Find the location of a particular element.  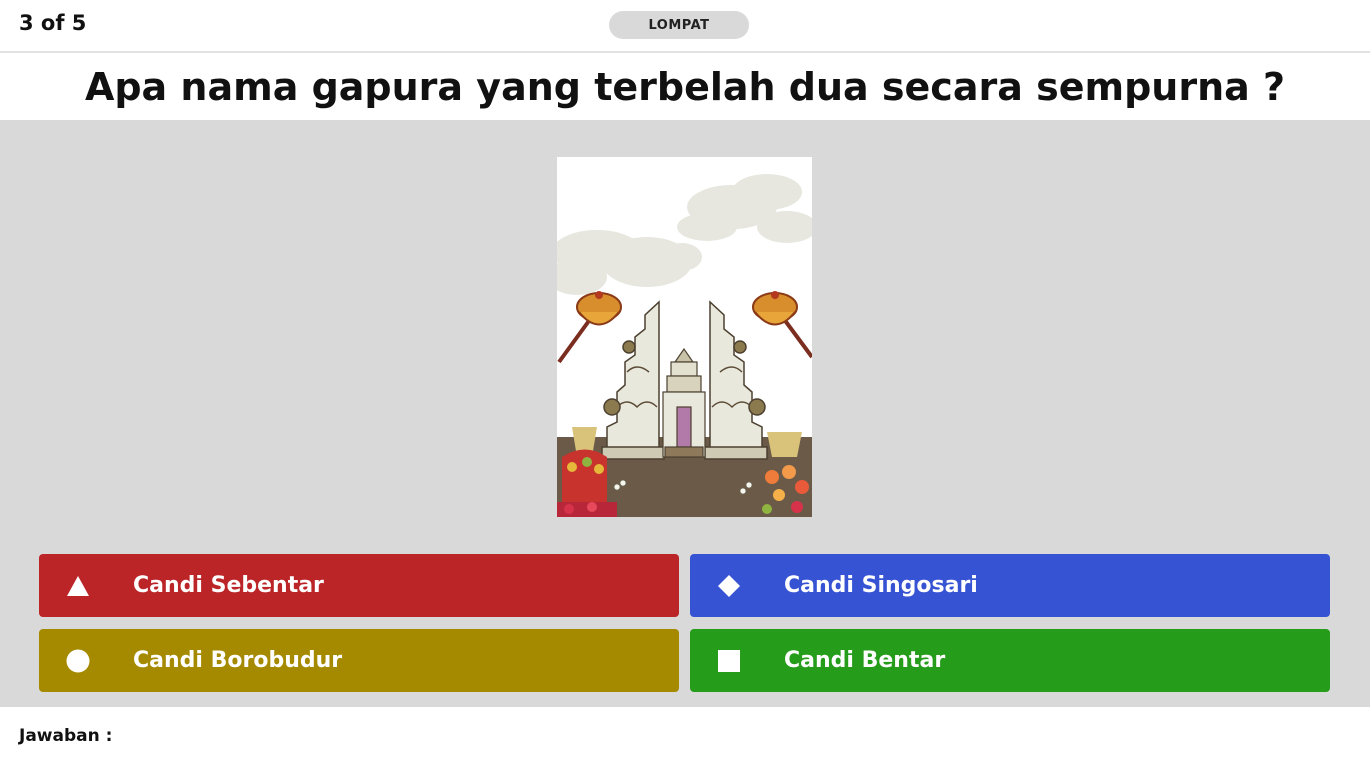

top-bar: 3 of 5 LOMPAT is located at coordinates (685, 26).